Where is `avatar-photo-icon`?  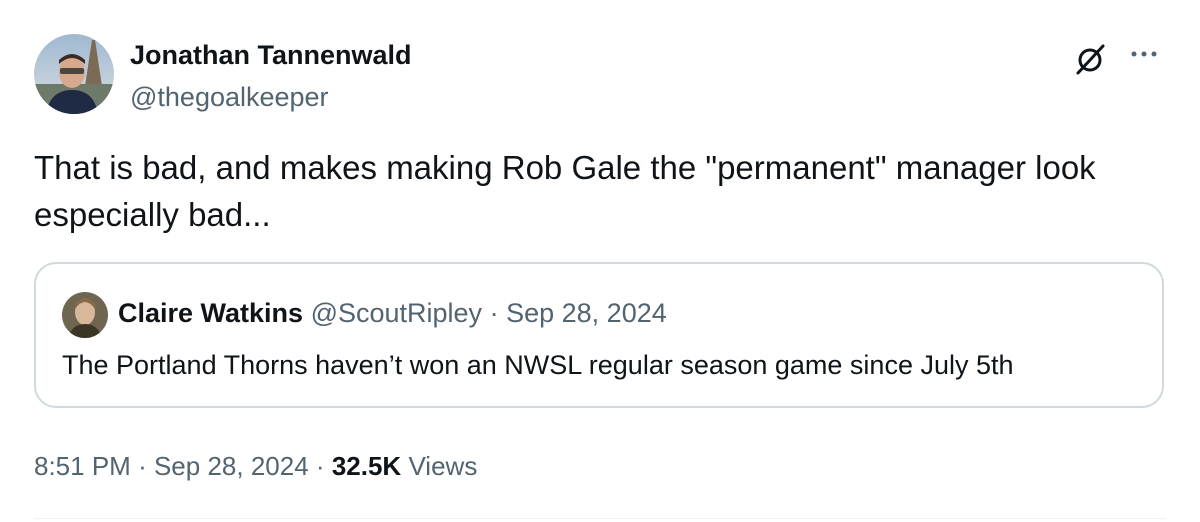 avatar-photo-icon is located at coordinates (74, 74).